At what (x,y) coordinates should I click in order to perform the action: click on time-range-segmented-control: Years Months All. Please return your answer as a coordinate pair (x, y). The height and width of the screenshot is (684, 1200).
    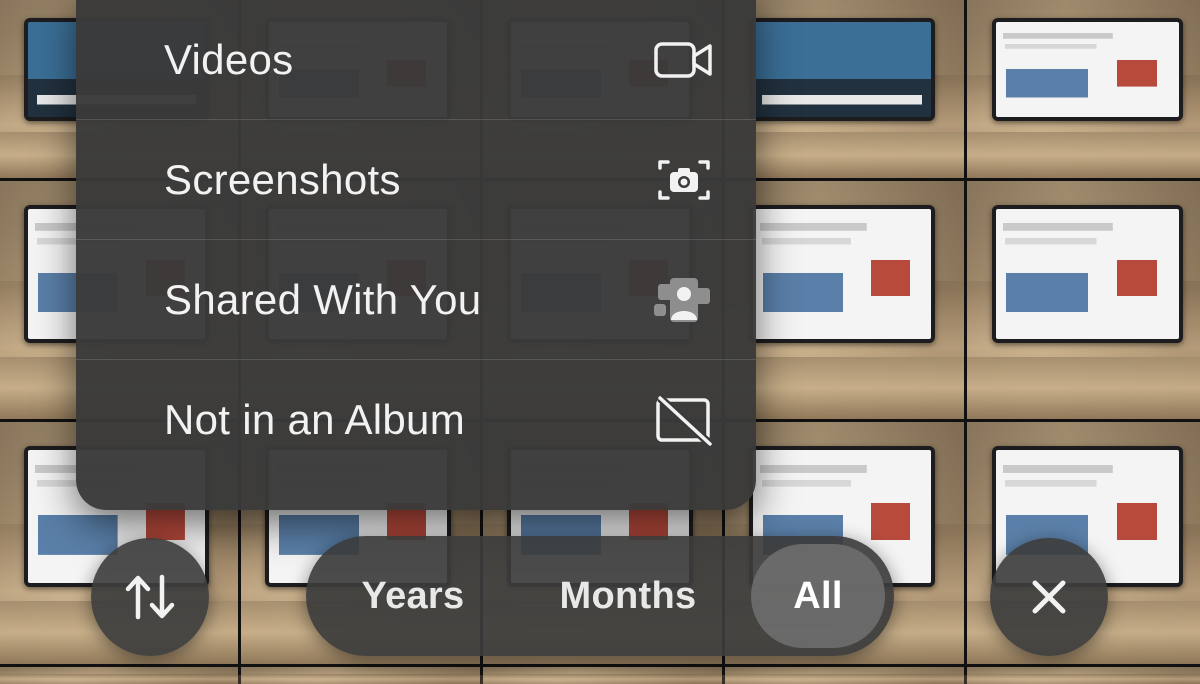
    Looking at the image, I should click on (600, 596).